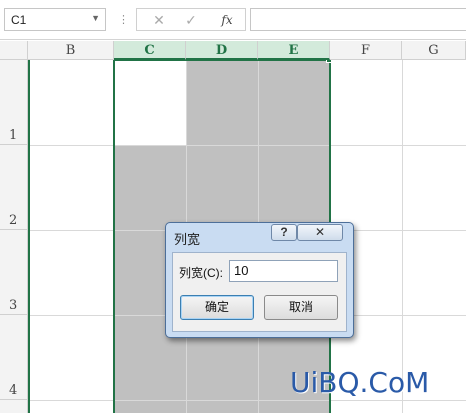 This screenshot has height=413, width=466. I want to click on formula-bar-grip: ⋮, so click(123, 20).